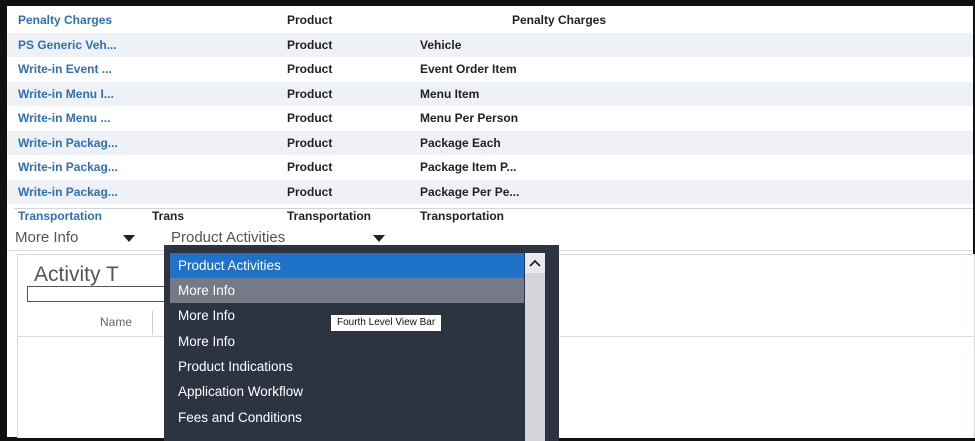 The height and width of the screenshot is (441, 975). I want to click on menu-item-product-indications: Product Indications, so click(347, 366).